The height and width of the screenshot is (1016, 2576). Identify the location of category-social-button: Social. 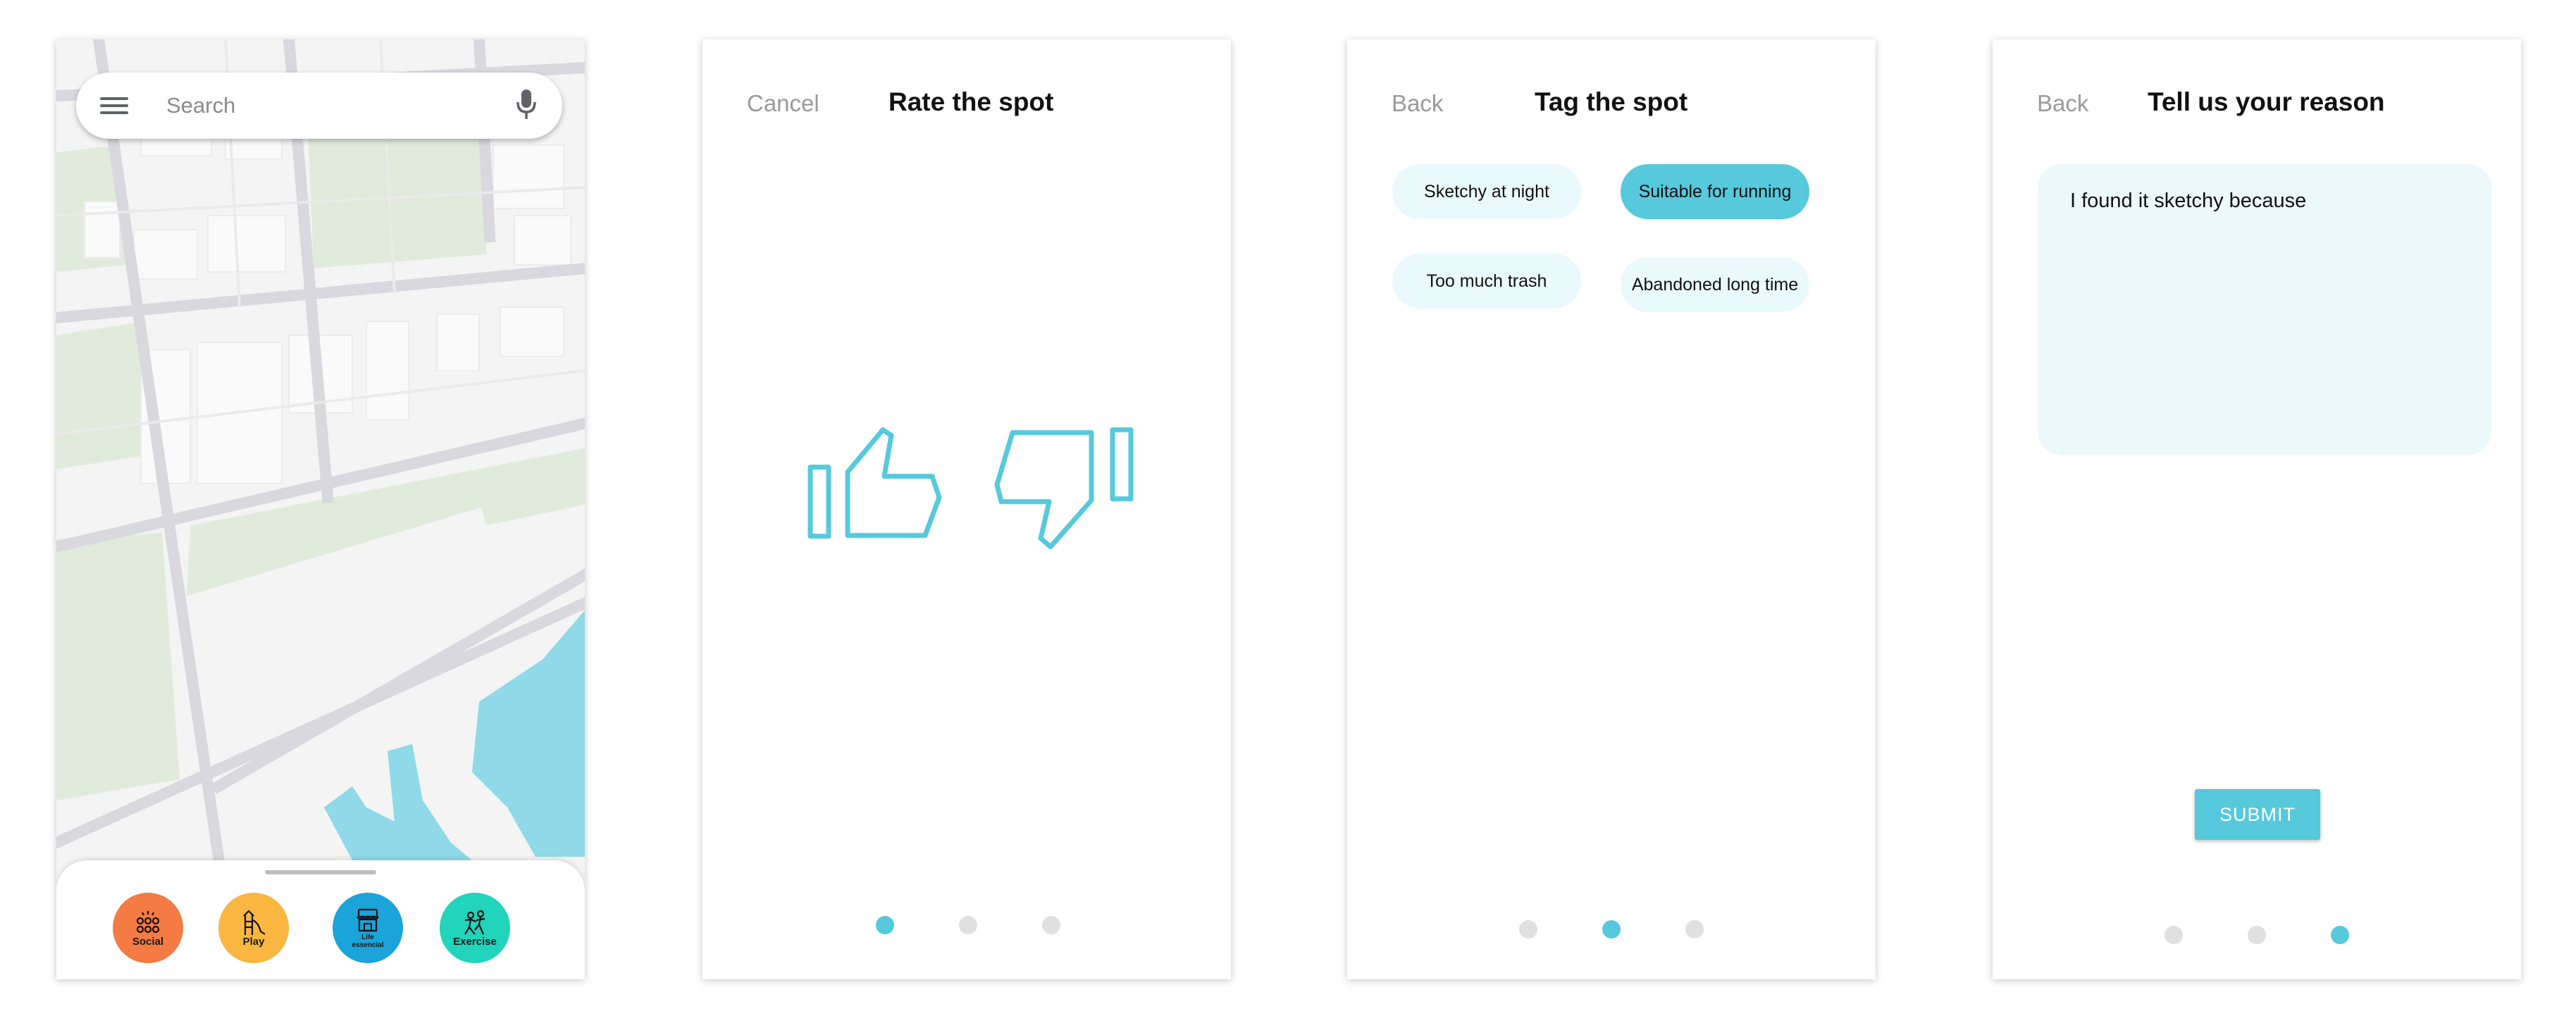
(148, 928).